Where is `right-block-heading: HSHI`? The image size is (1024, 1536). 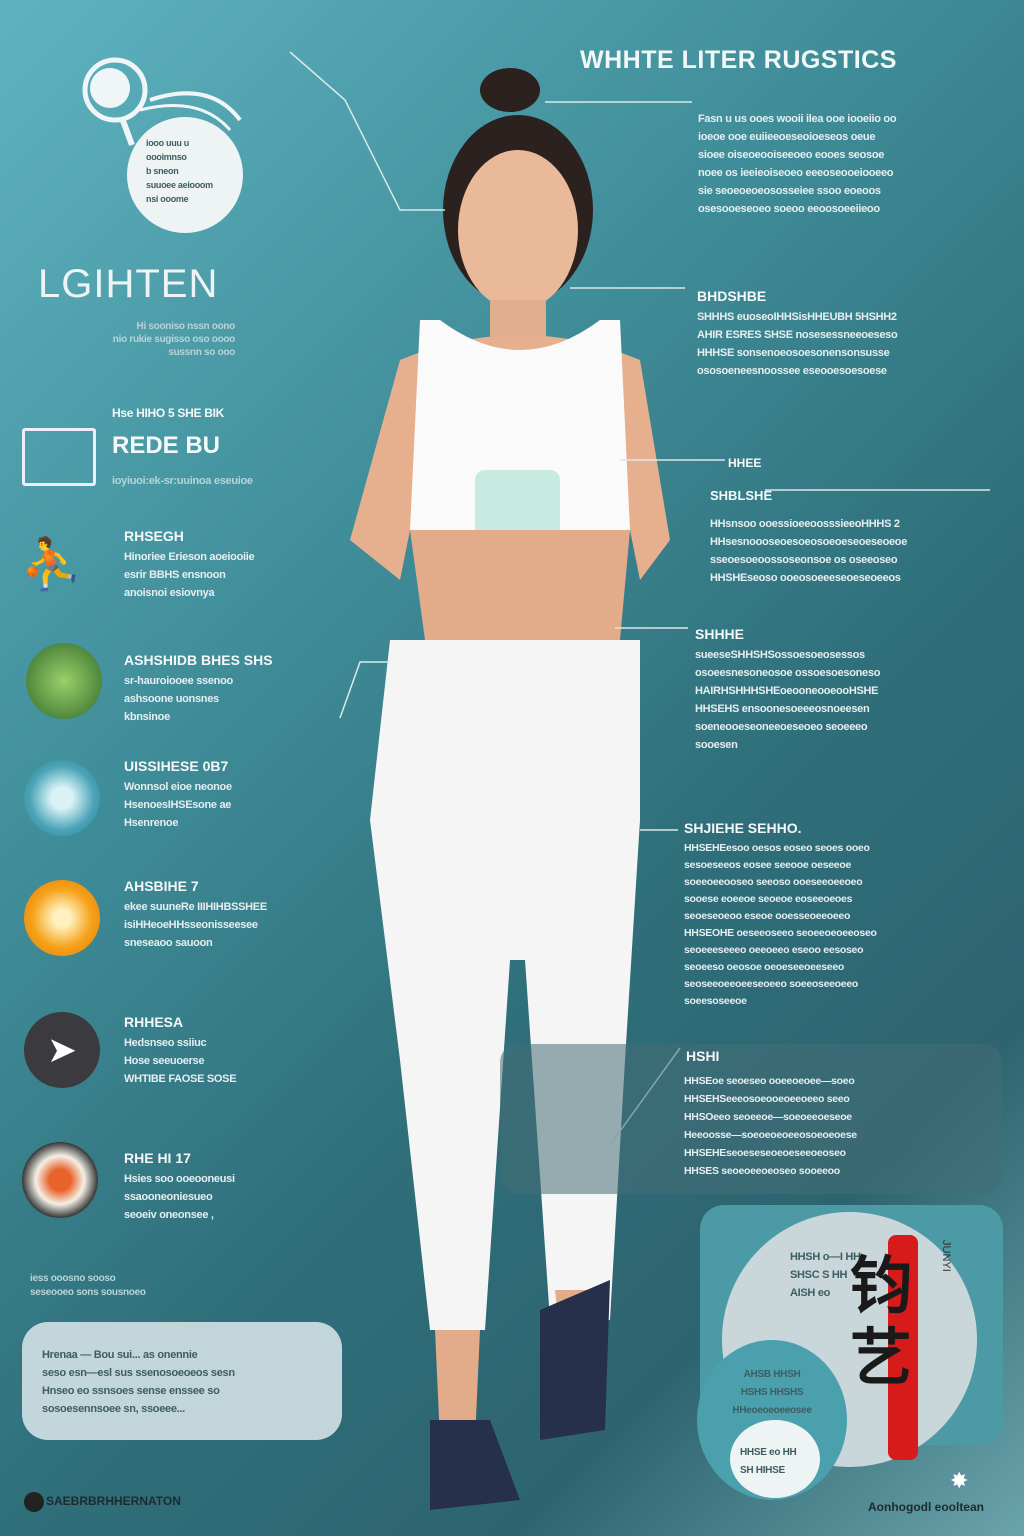
right-block-heading: HSHI is located at coordinates (703, 1056).